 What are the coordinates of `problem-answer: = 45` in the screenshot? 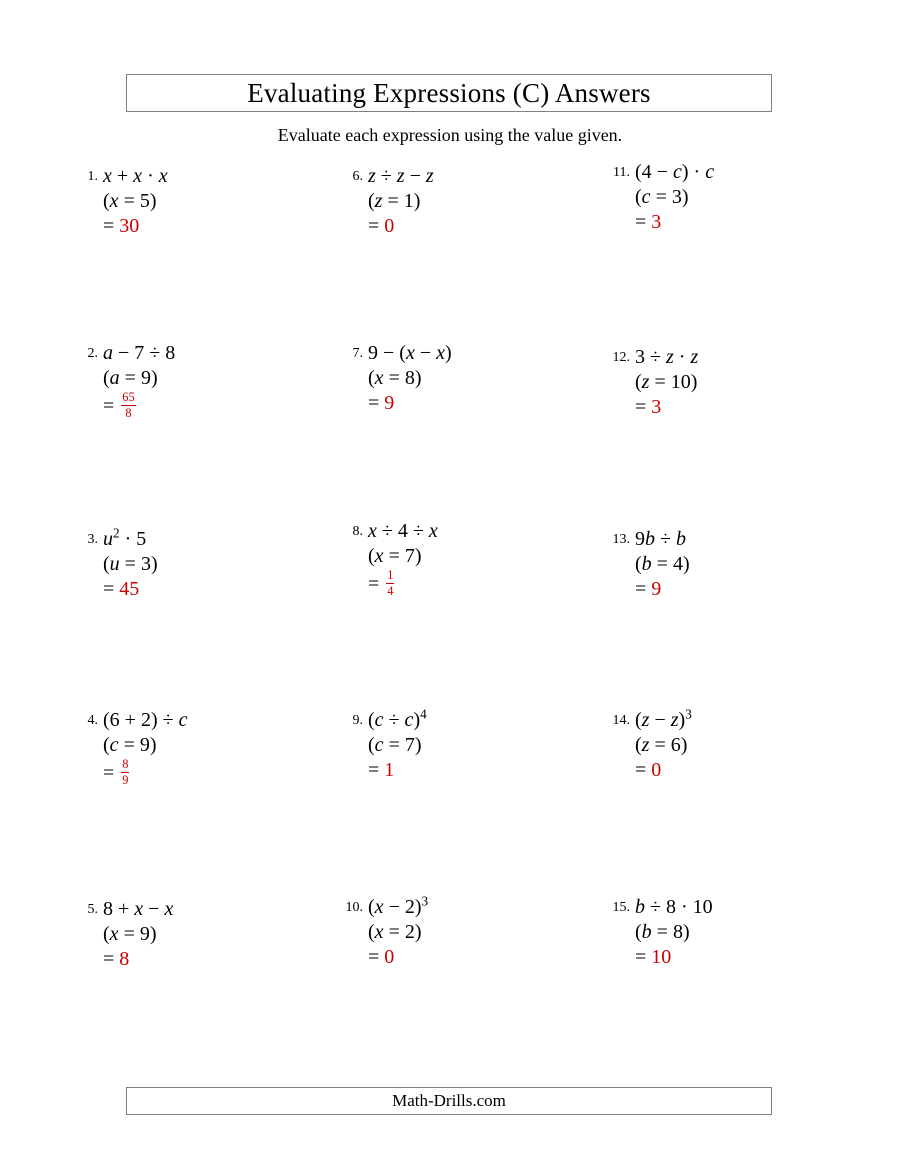 It's located at (215, 589).